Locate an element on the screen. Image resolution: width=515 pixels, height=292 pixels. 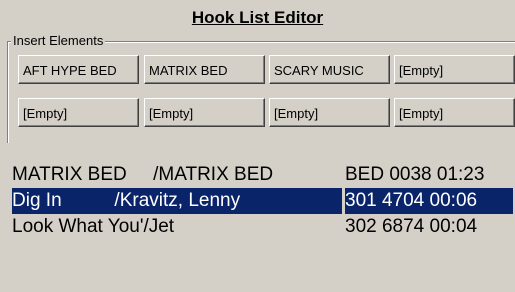
insert-slot-4: [Empty] is located at coordinates (454, 69).